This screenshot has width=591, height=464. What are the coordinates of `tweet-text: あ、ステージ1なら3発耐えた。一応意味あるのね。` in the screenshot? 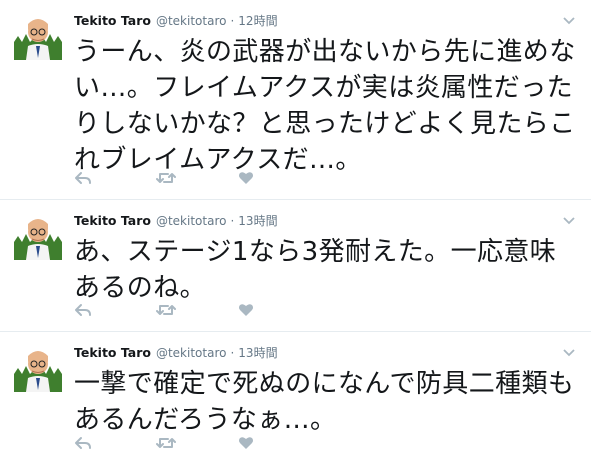 It's located at (315, 270).